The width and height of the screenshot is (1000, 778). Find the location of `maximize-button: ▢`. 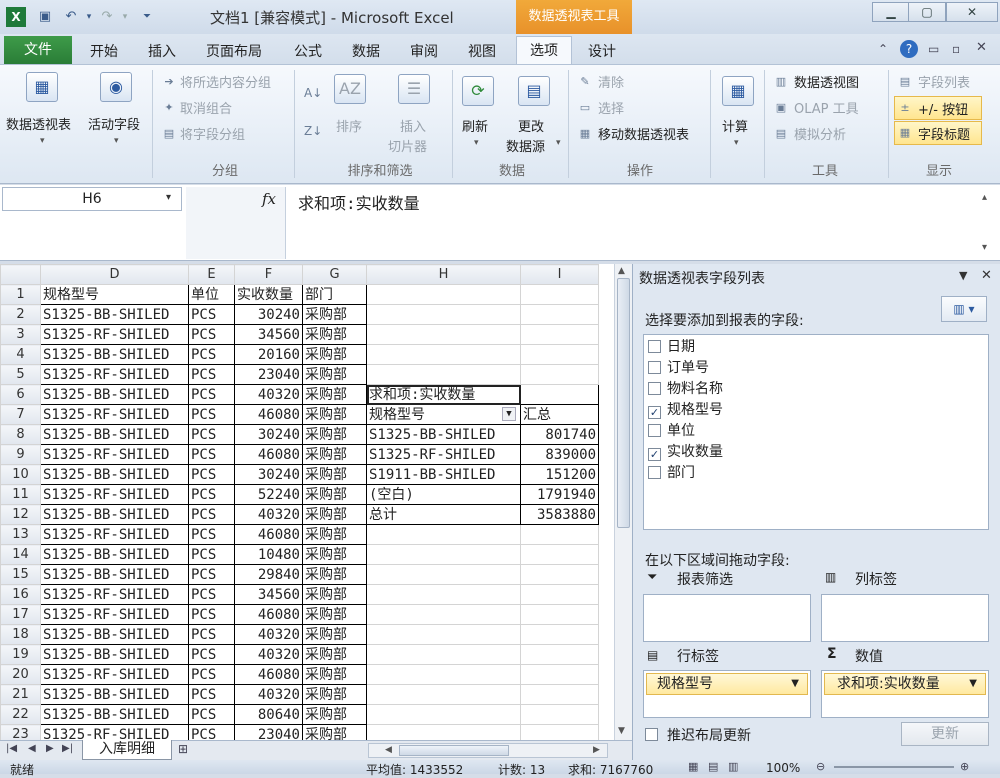

maximize-button: ▢ is located at coordinates (927, 12).